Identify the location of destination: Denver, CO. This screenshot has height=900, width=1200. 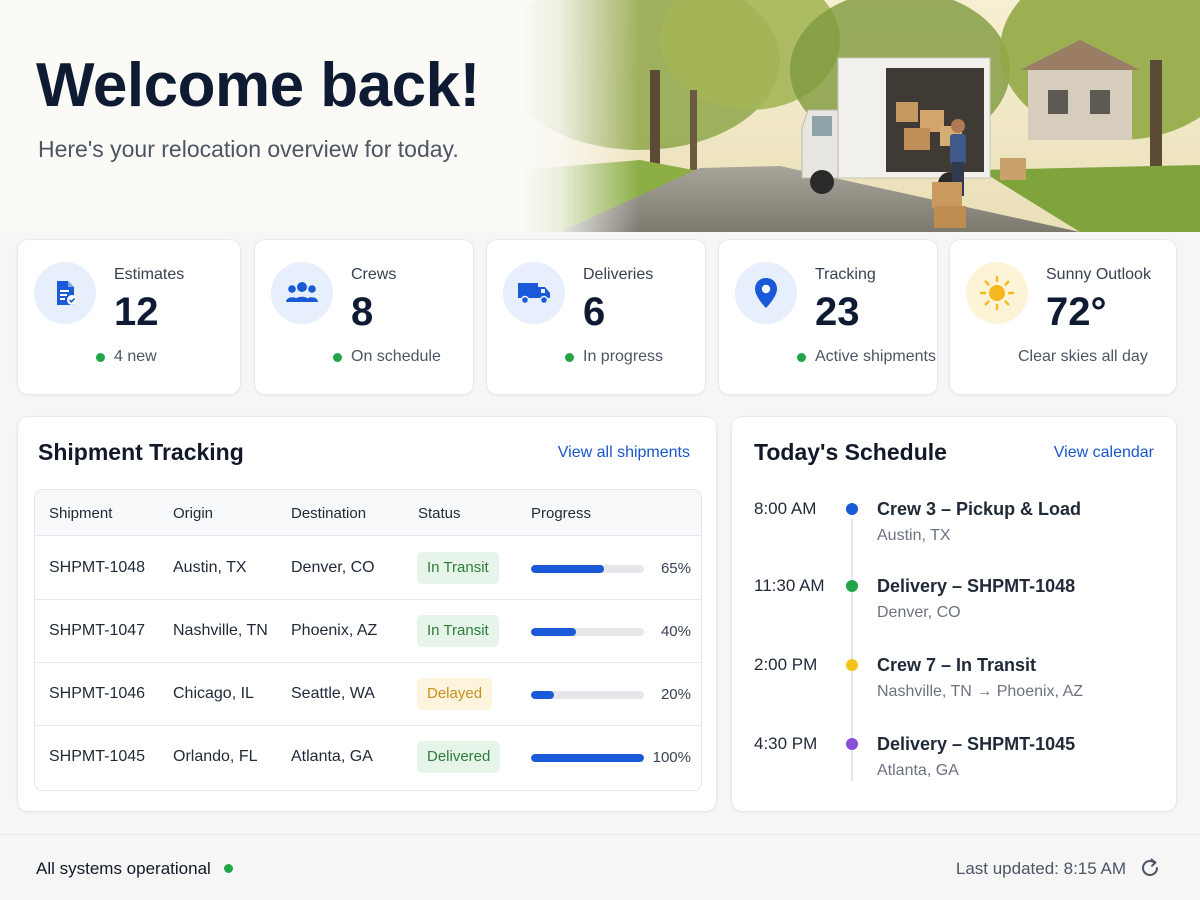
(333, 567).